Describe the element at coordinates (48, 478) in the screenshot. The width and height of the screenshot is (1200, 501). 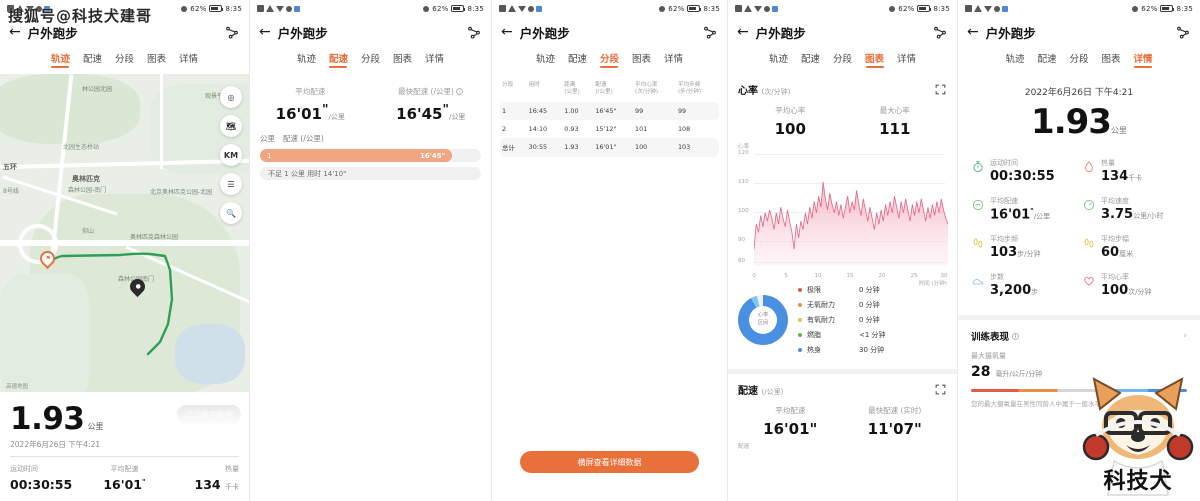
I see `stat-duration: 运动时间 00:30:55` at that location.